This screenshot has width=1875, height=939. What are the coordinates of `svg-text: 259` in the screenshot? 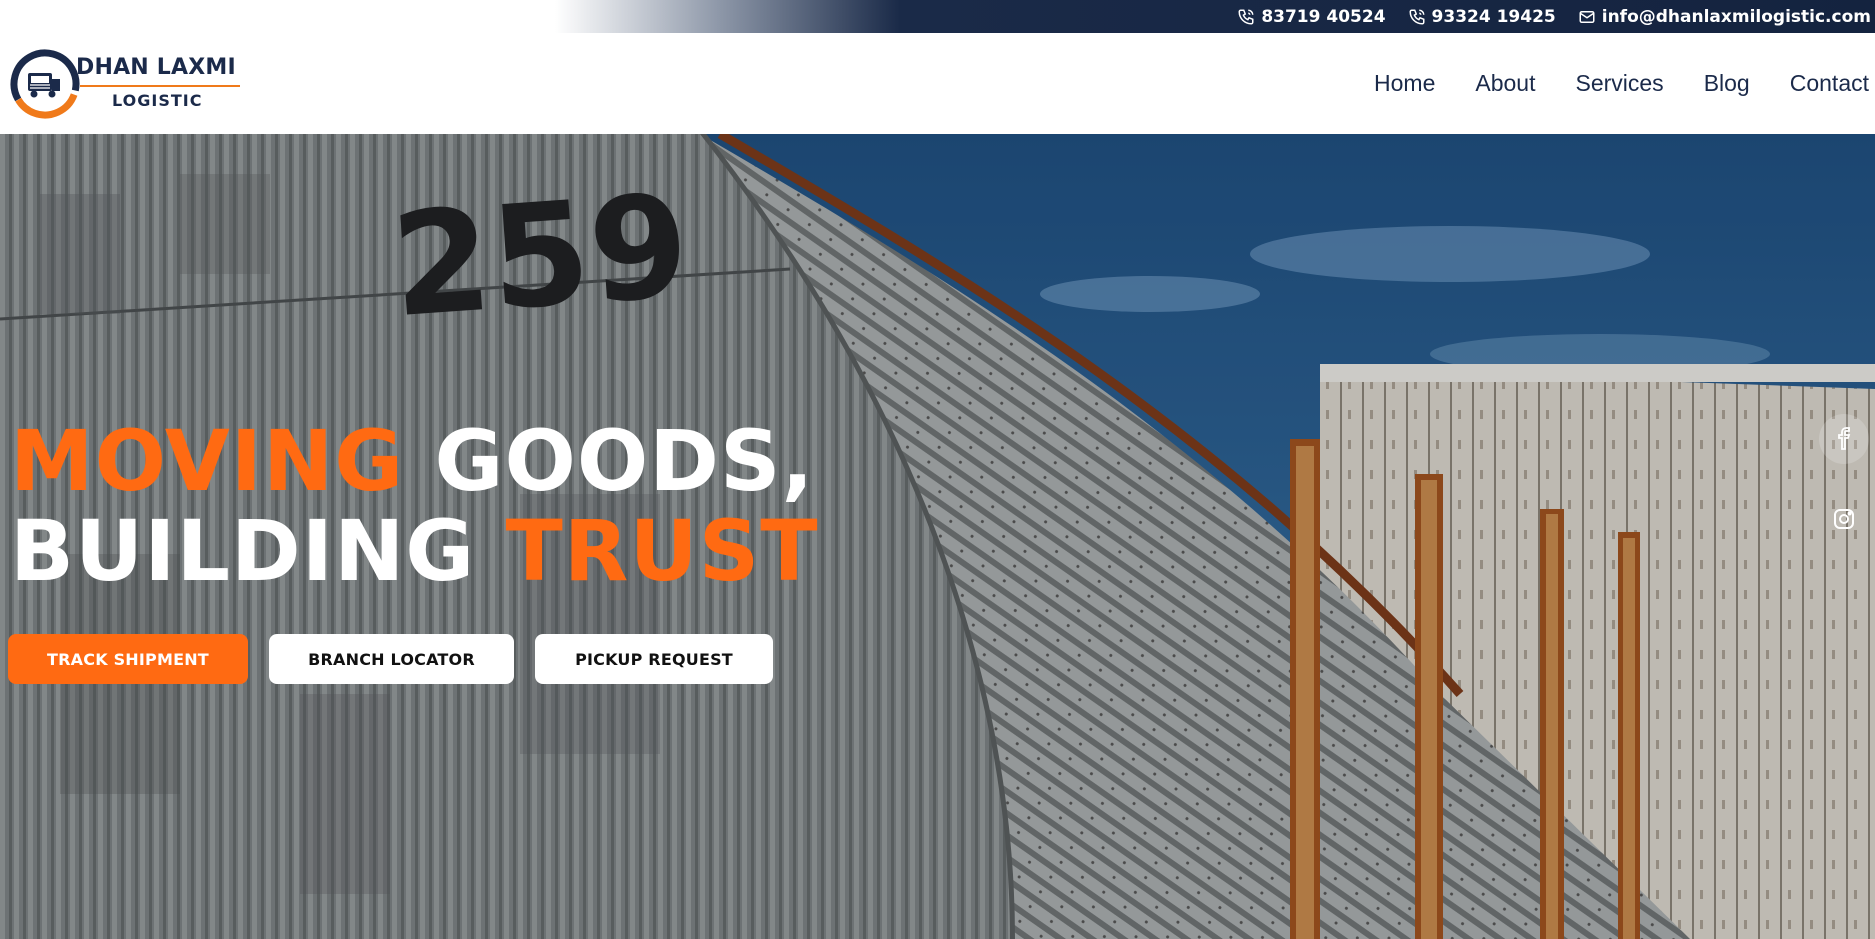 It's located at (542, 255).